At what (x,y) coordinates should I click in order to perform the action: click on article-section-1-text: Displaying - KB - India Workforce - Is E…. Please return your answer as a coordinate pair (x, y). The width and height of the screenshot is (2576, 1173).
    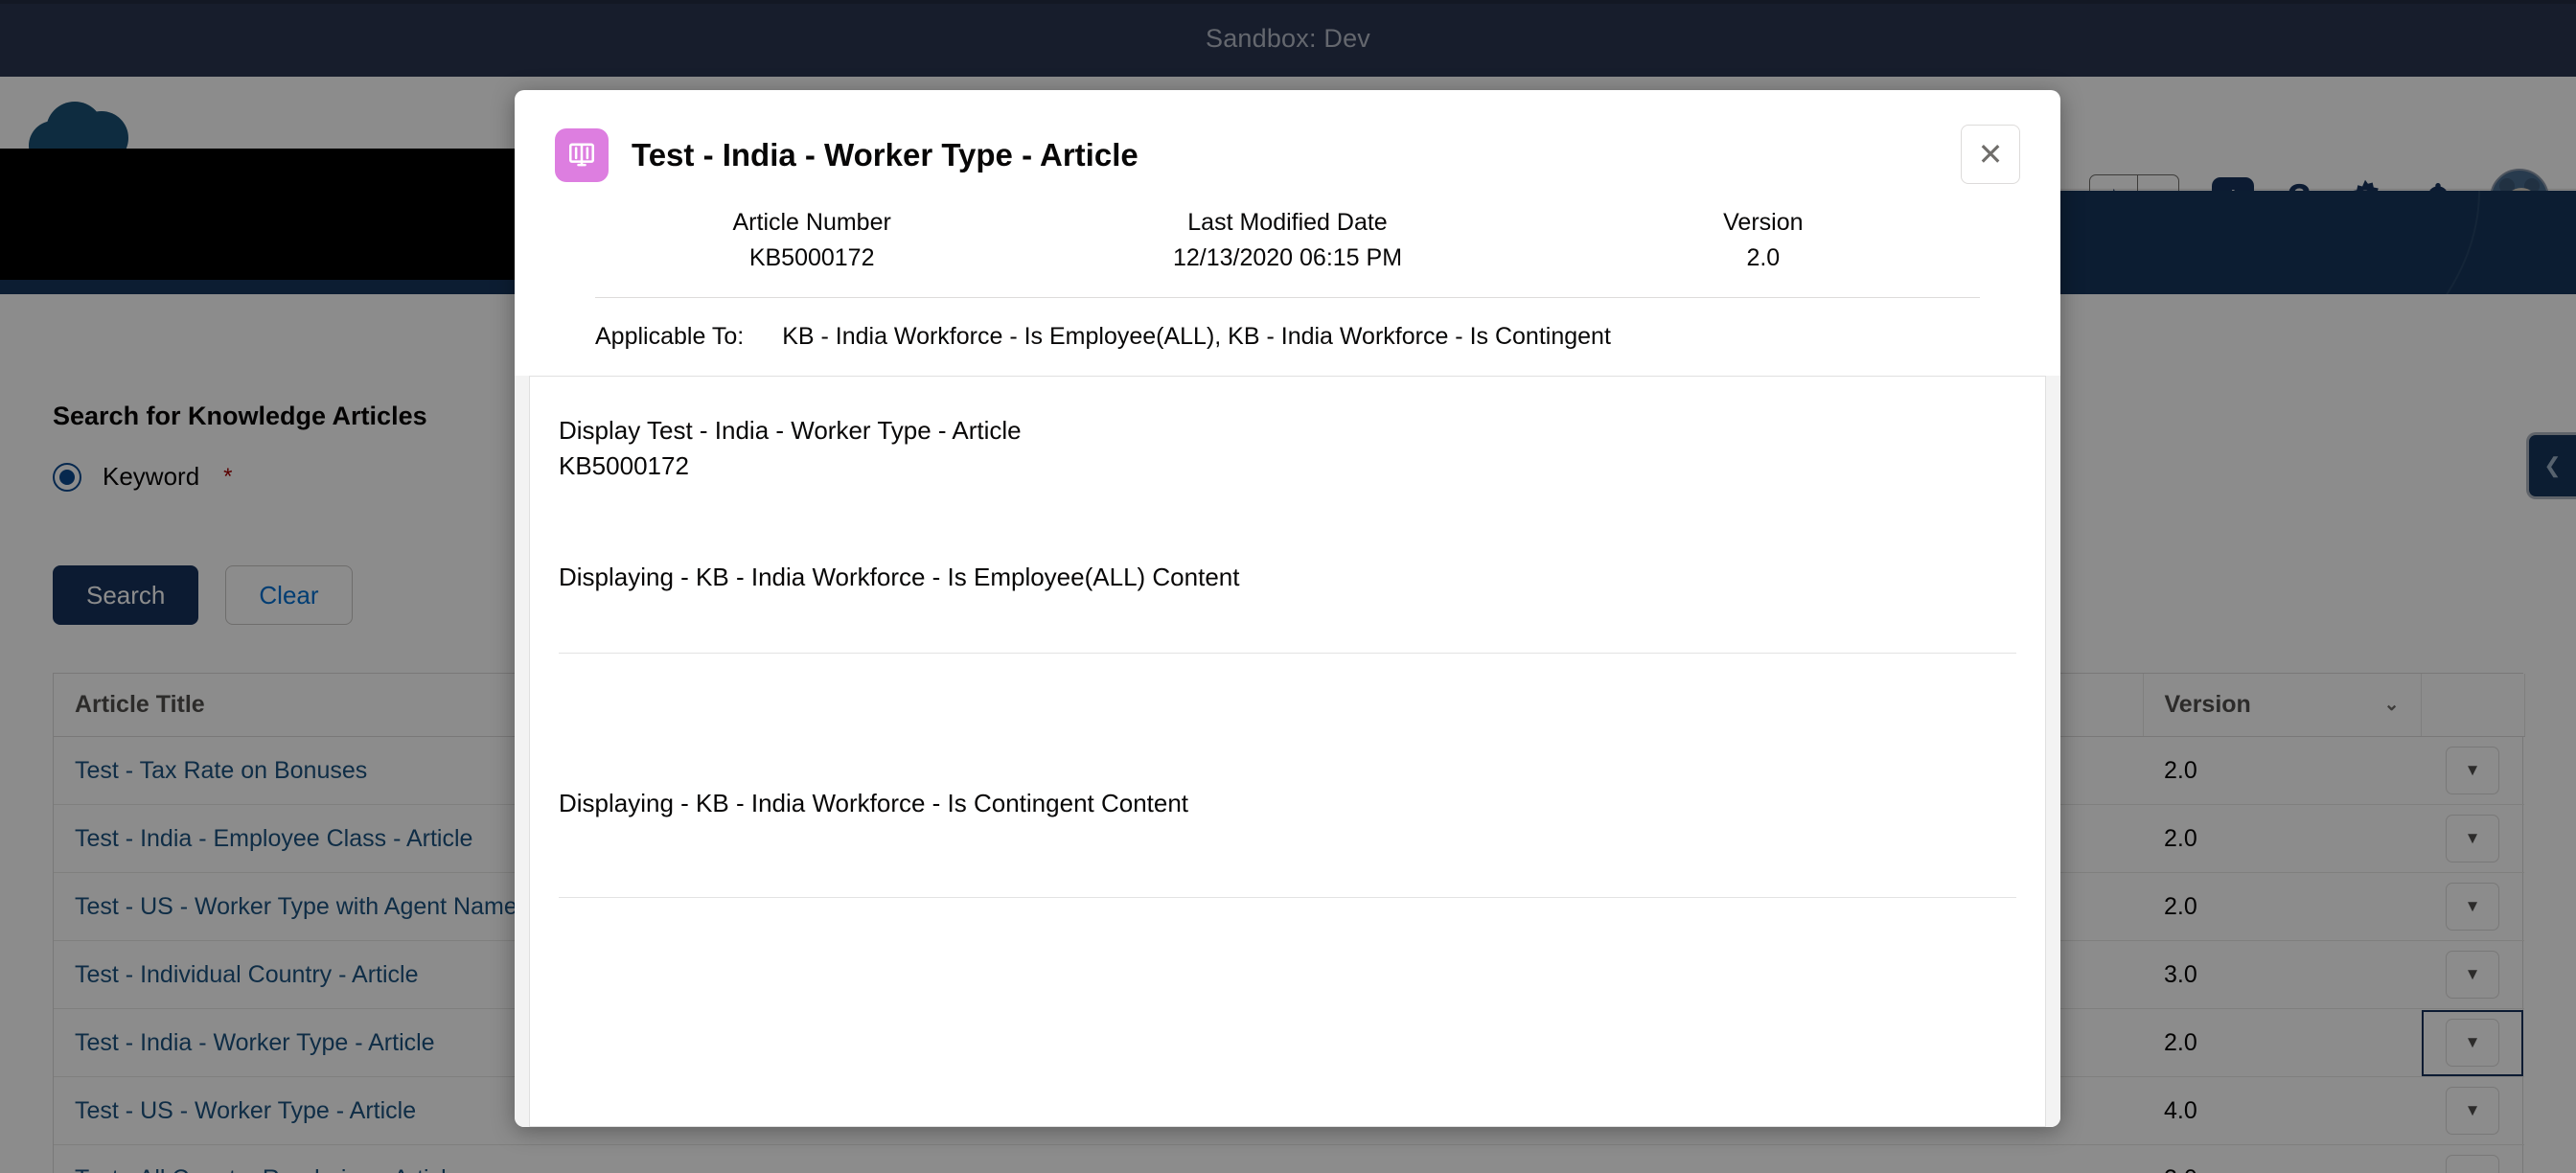
    Looking at the image, I should click on (899, 576).